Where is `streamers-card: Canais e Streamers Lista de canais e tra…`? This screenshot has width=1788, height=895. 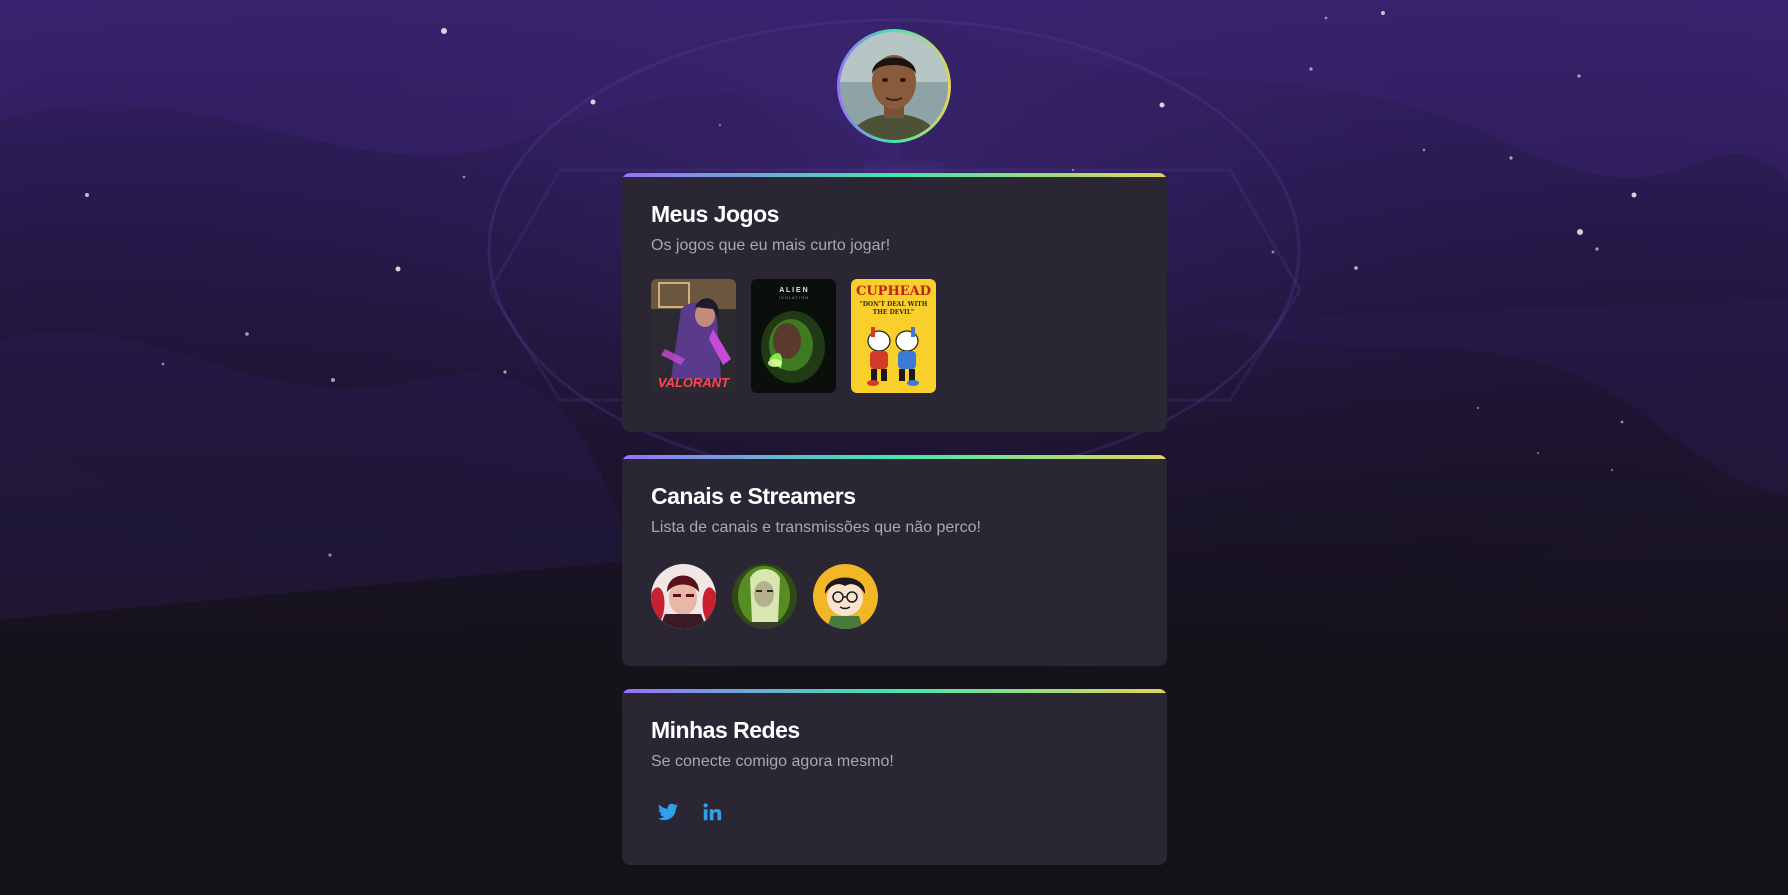 streamers-card: Canais e Streamers Lista de canais e tra… is located at coordinates (894, 560).